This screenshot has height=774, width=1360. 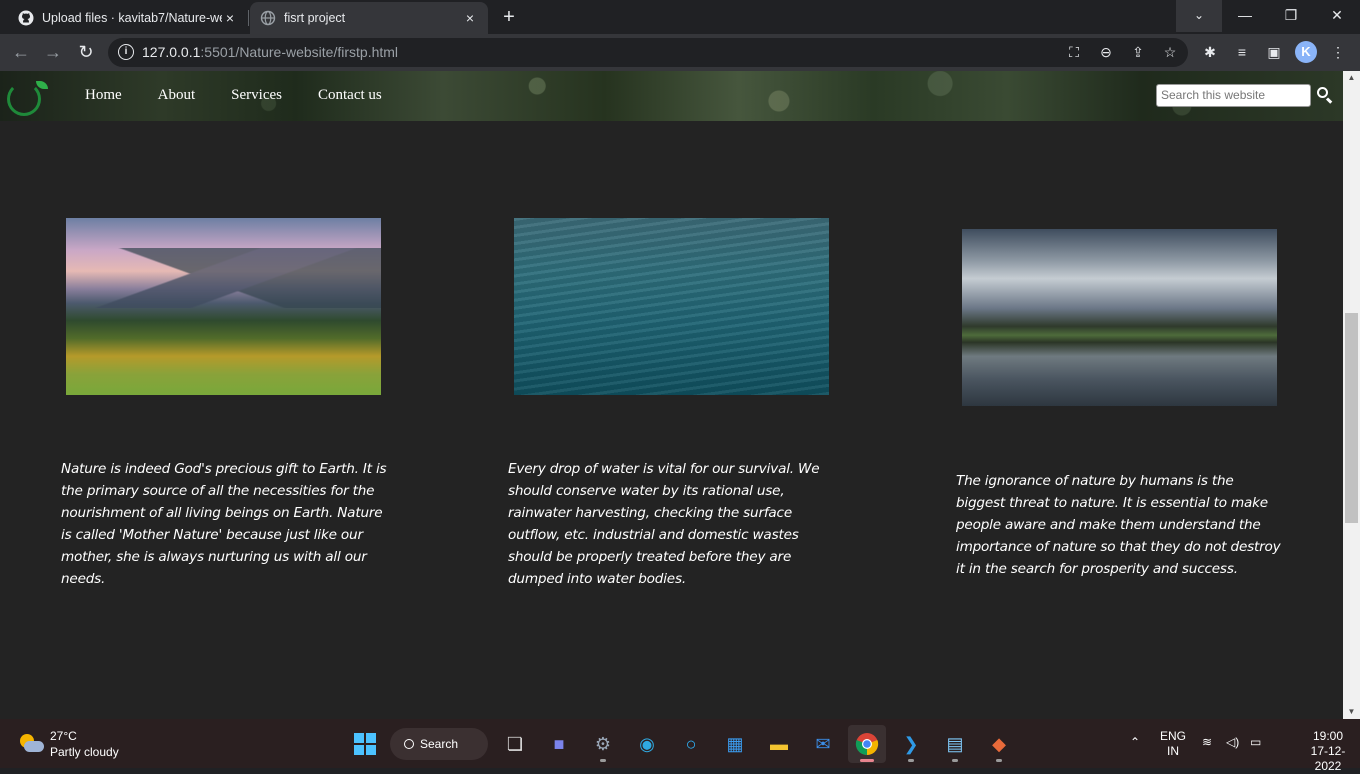 I want to click on language-code: ENG, so click(x=1172, y=736).